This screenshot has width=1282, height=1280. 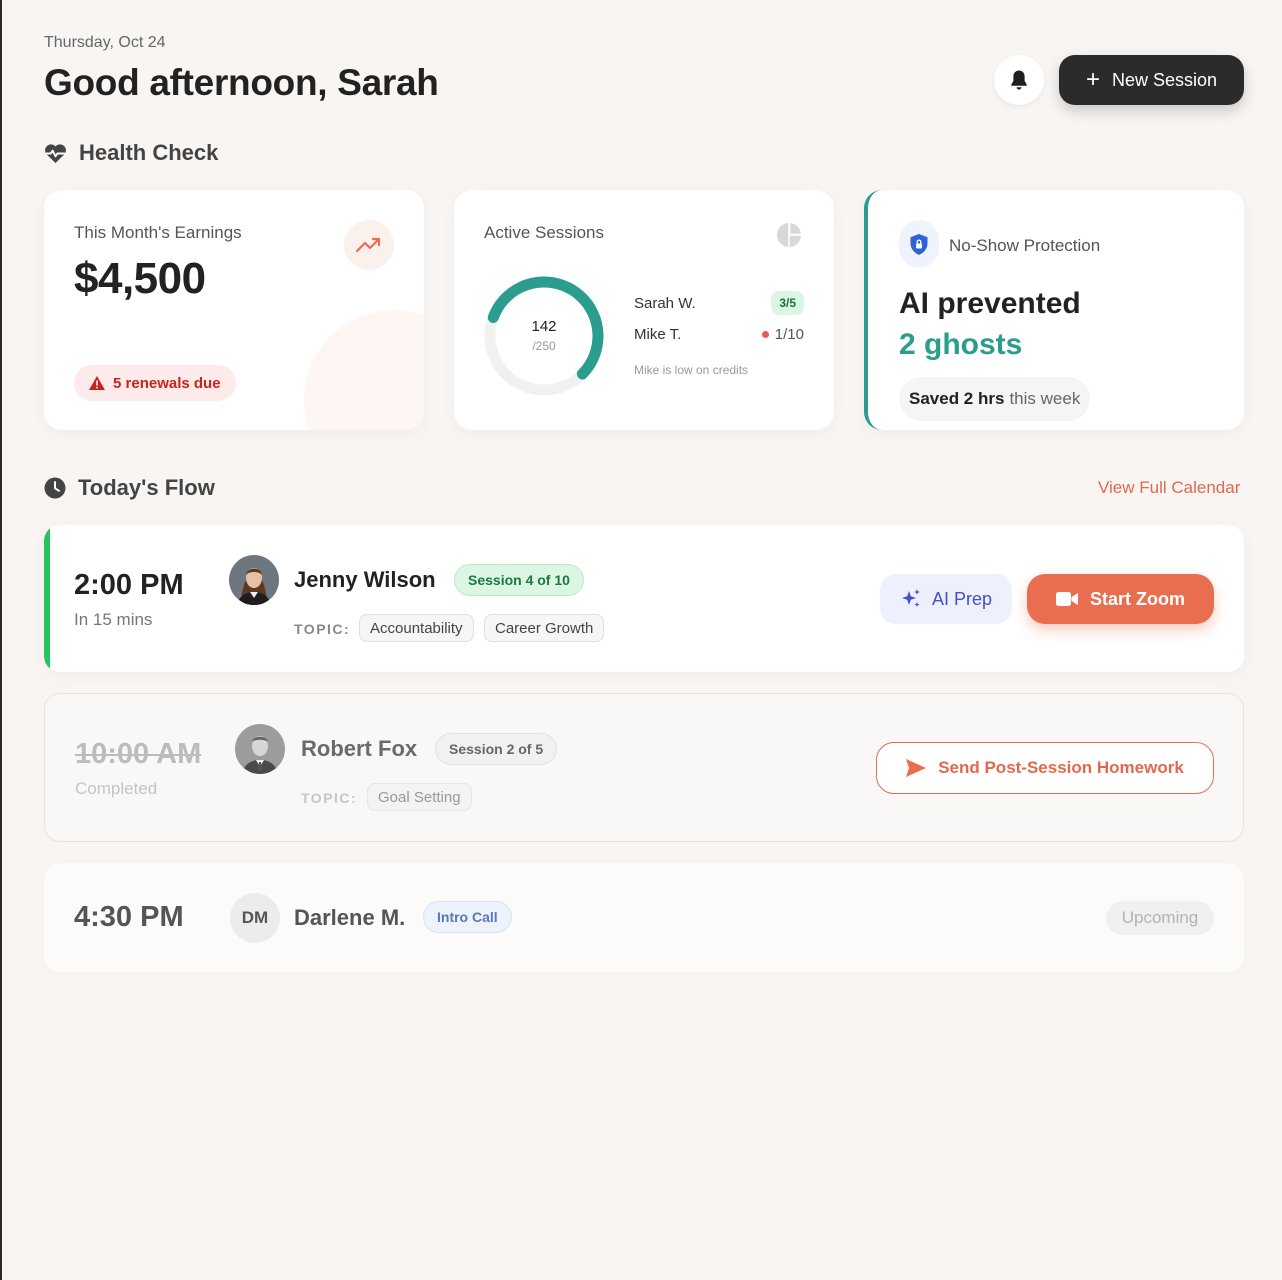 What do you see at coordinates (149, 152) in the screenshot?
I see `health-check-title: Health Check` at bounding box center [149, 152].